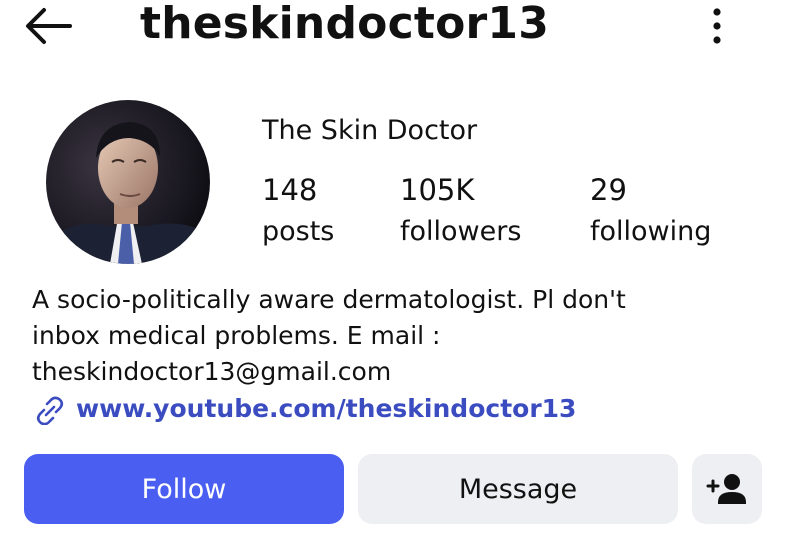 The width and height of the screenshot is (786, 552). I want to click on suggest-users-button, so click(727, 489).